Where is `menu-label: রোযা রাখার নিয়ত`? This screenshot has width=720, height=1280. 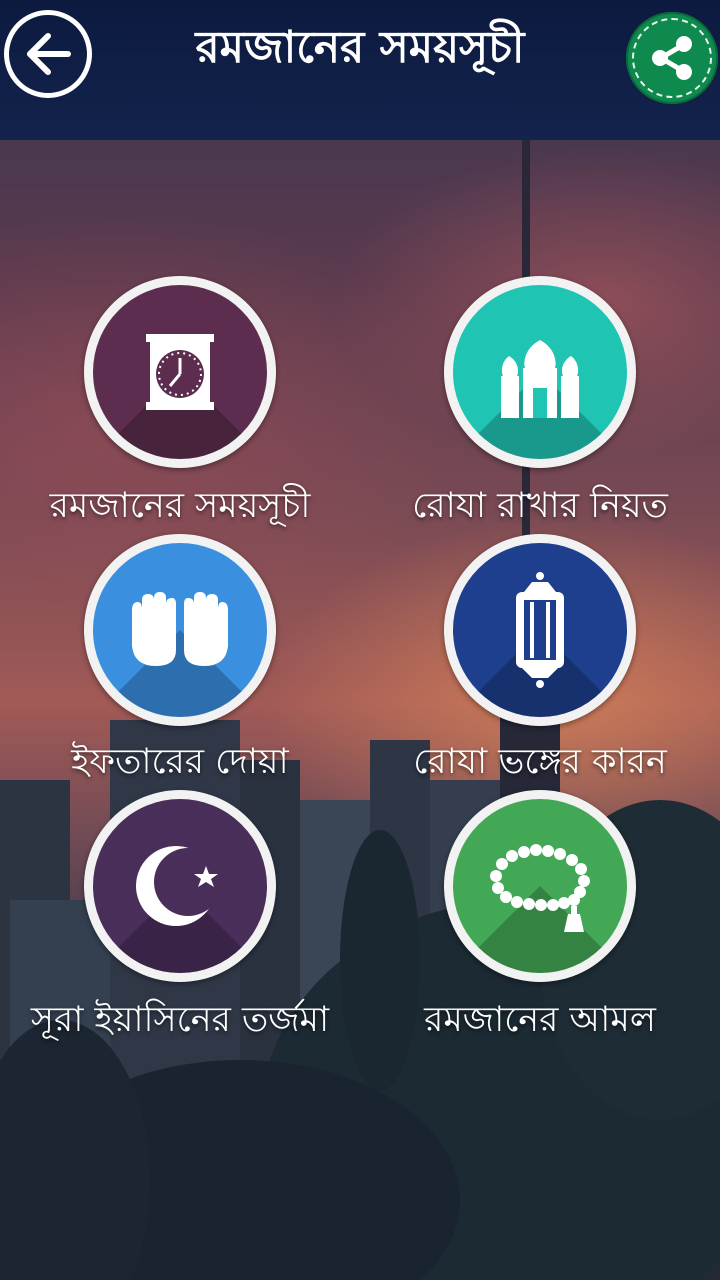 menu-label: রোযা রাখার নিয়ত is located at coordinates (540, 506).